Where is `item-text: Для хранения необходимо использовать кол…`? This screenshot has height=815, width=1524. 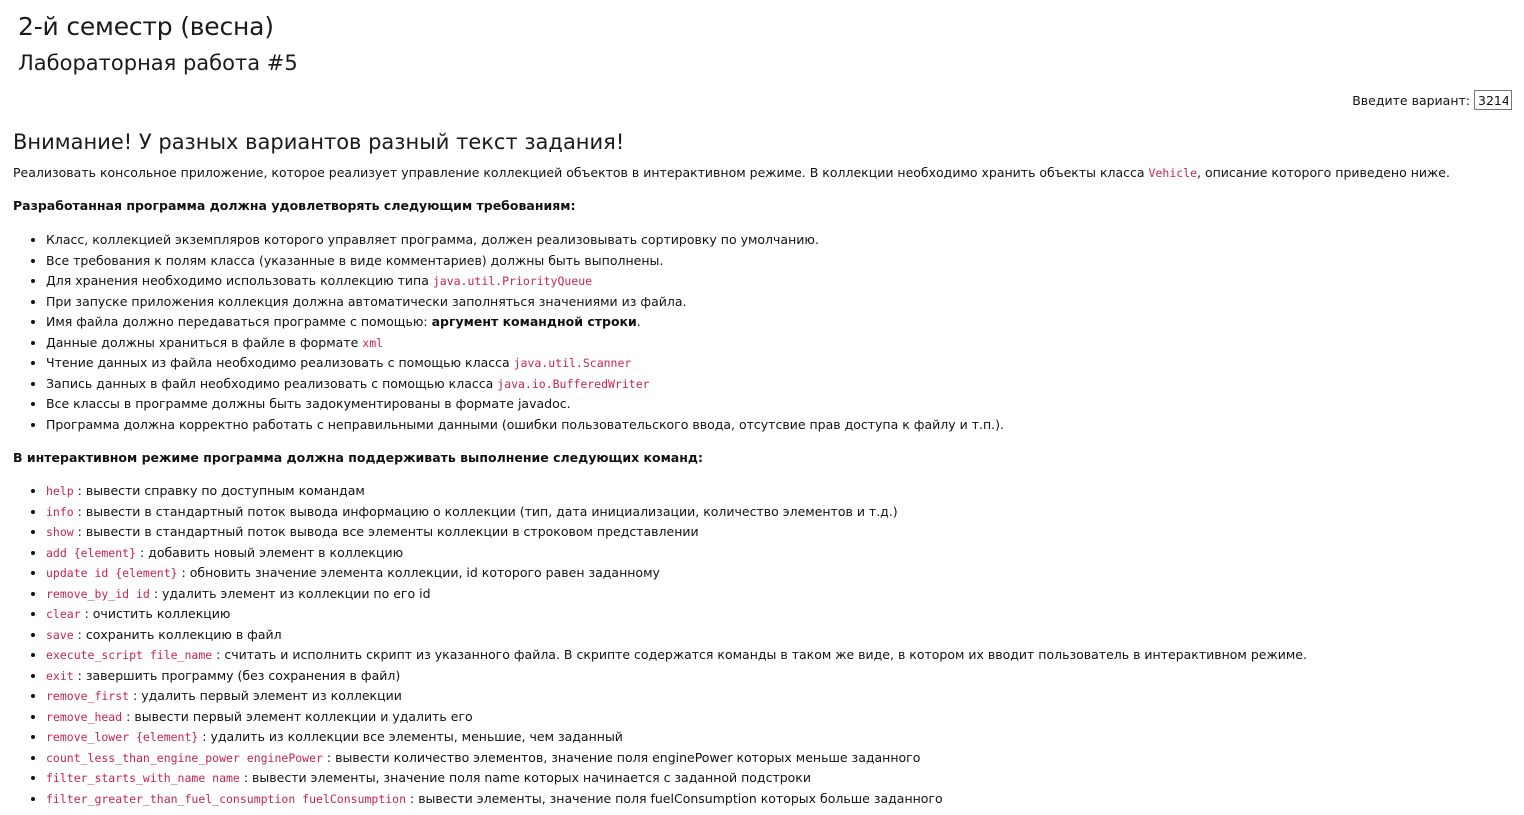 item-text: Для хранения необходимо использовать кол… is located at coordinates (239, 280).